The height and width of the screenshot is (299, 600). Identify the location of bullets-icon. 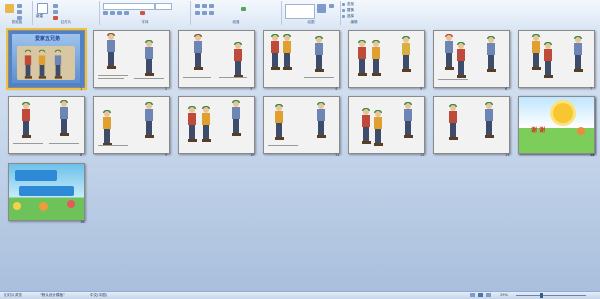
(197, 6).